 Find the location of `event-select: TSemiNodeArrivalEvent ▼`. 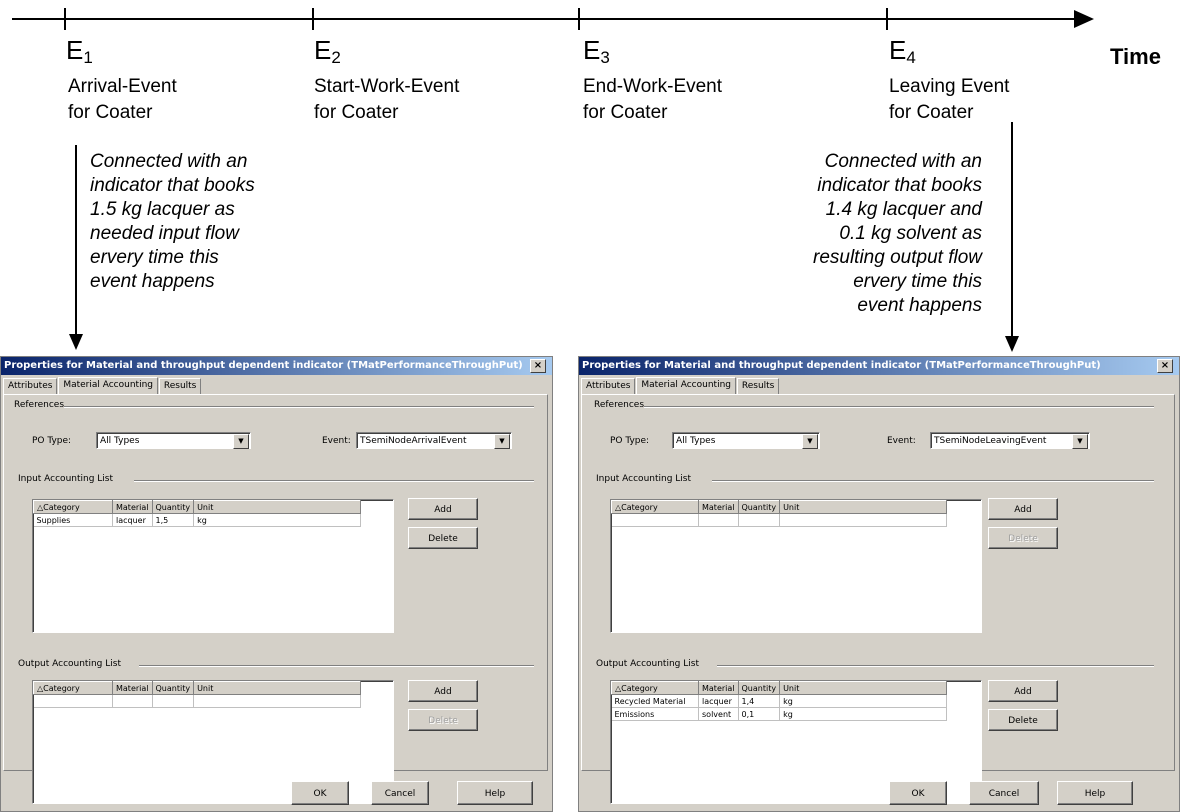

event-select: TSemiNodeArrivalEvent ▼ is located at coordinates (434, 440).